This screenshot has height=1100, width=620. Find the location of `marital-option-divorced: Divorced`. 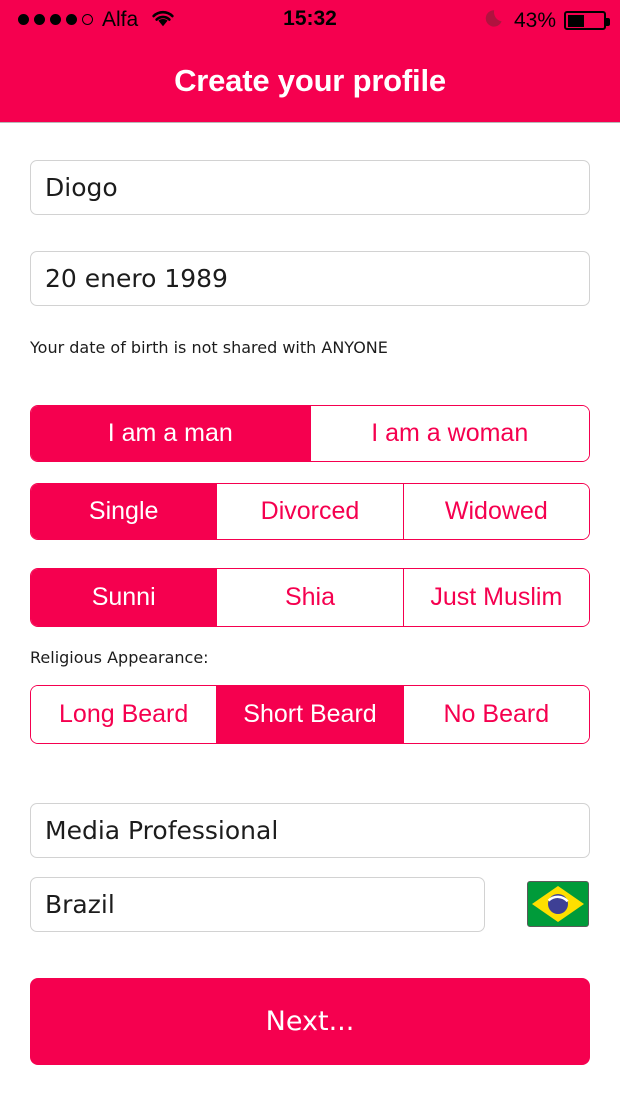

marital-option-divorced: Divorced is located at coordinates (310, 511).